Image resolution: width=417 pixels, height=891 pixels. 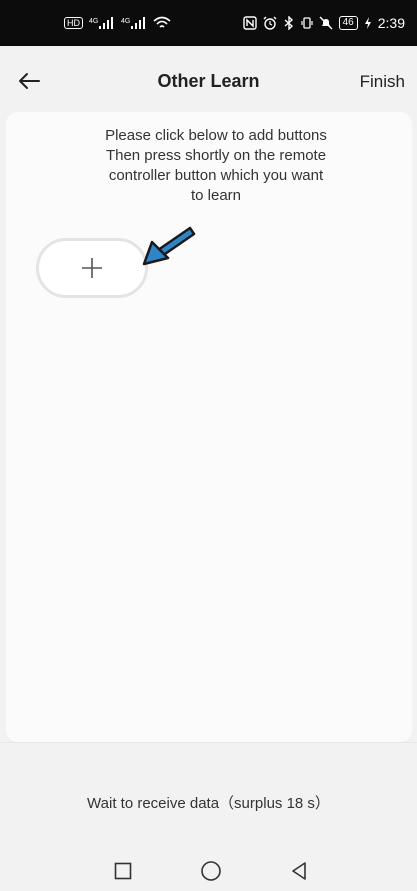 What do you see at coordinates (117, 23) in the screenshot?
I see `status-left: HD 4G 4G` at bounding box center [117, 23].